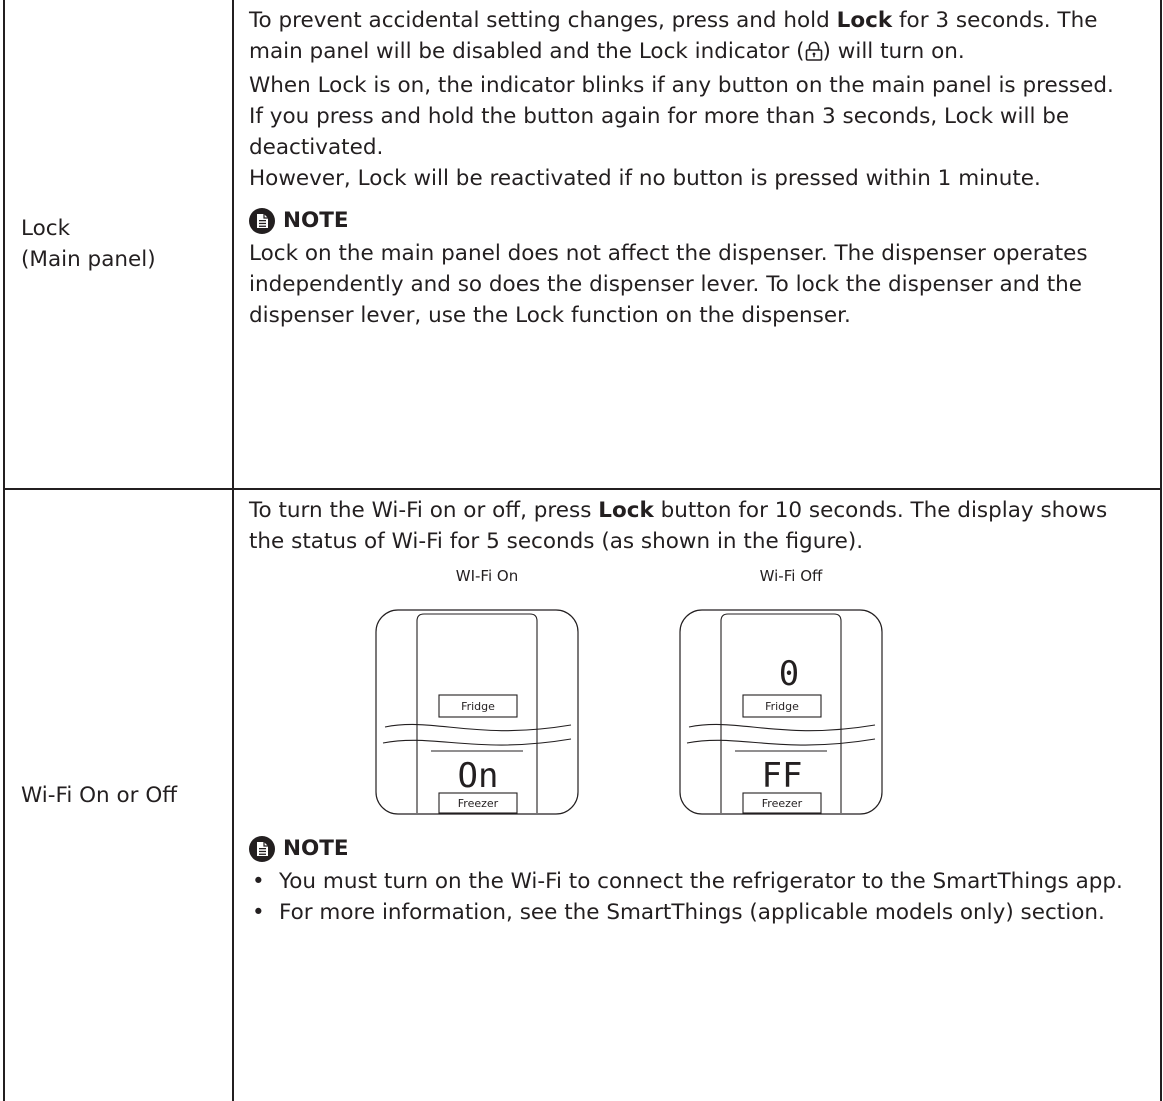 The image size is (1163, 1101). I want to click on row-label: Lock, so click(46, 228).